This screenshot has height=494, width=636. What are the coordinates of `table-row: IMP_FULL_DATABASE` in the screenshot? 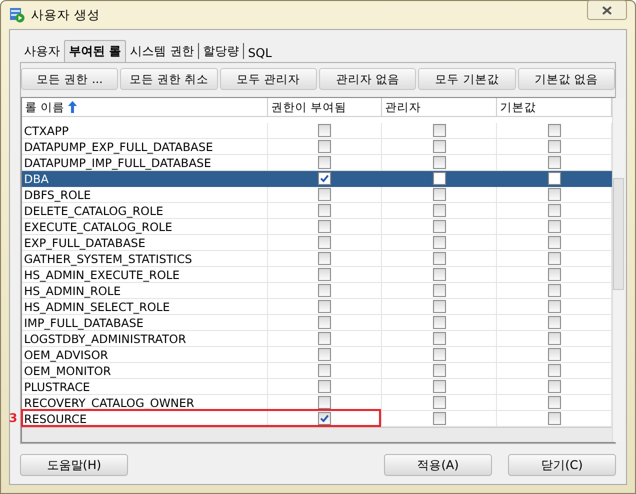 It's located at (317, 323).